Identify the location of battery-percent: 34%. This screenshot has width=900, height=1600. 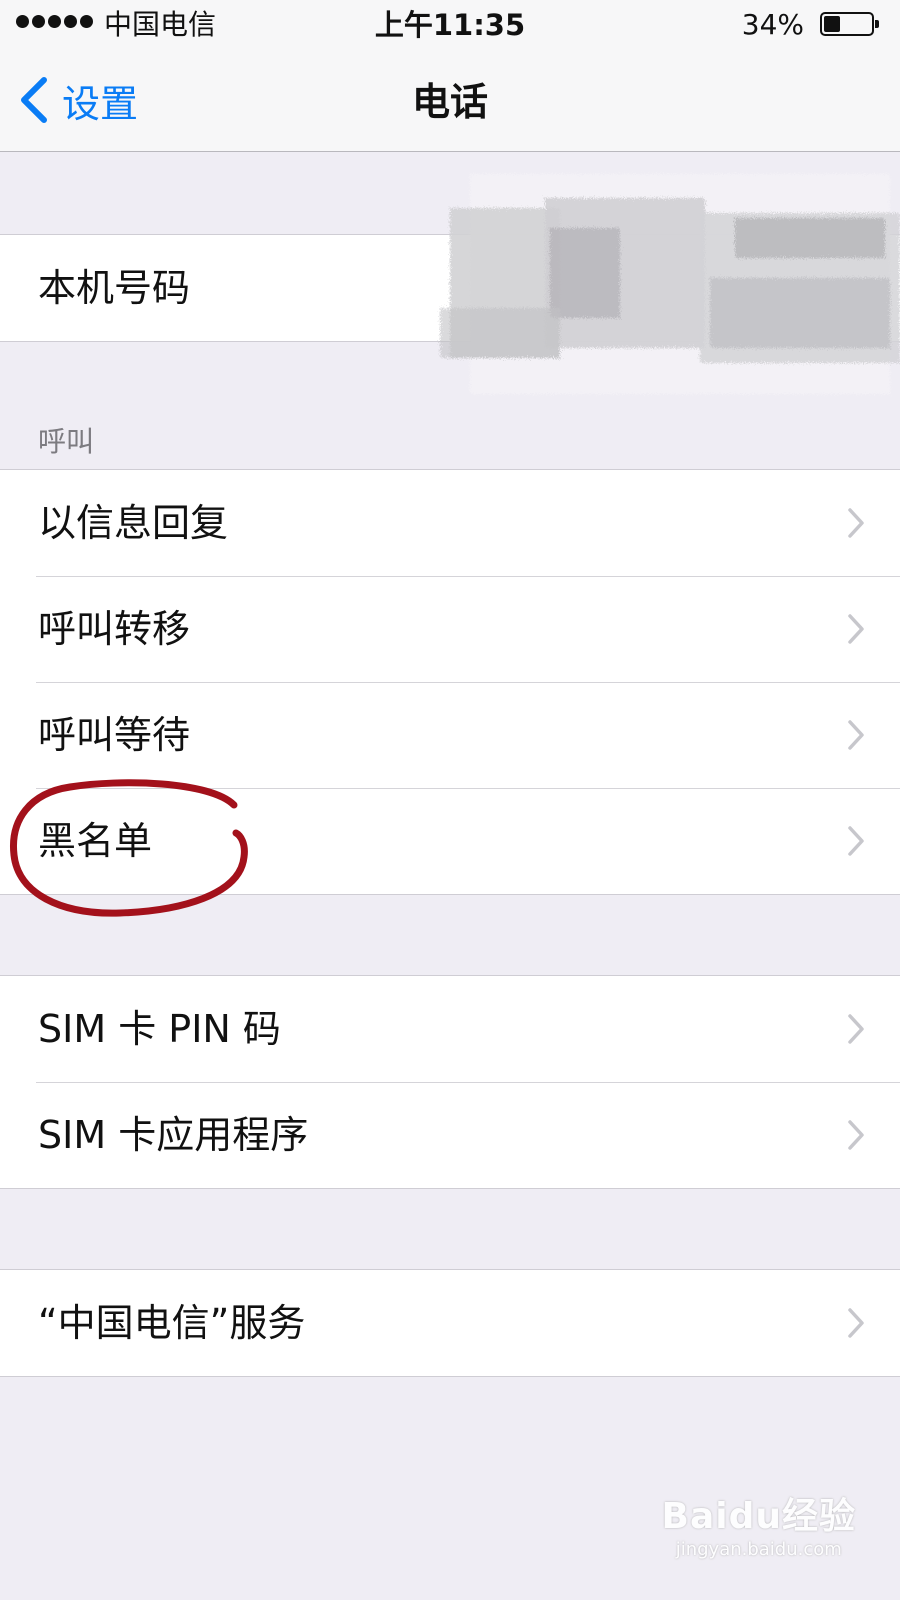
(772, 24).